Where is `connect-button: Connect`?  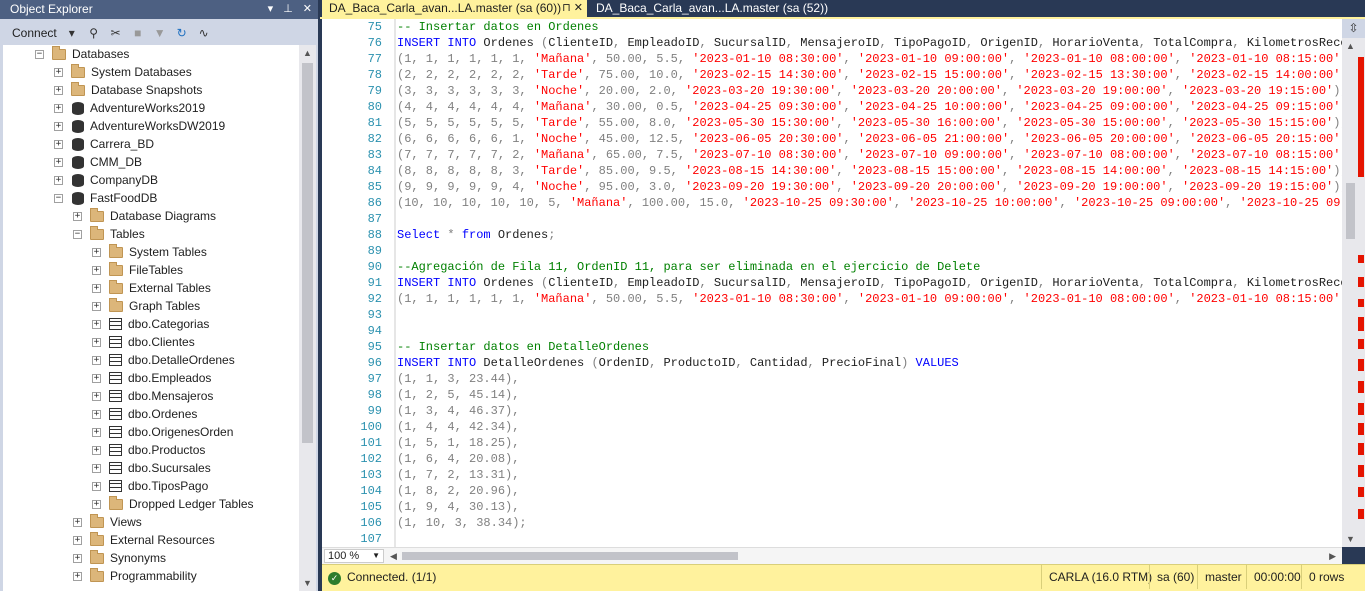
connect-button: Connect is located at coordinates (34, 33).